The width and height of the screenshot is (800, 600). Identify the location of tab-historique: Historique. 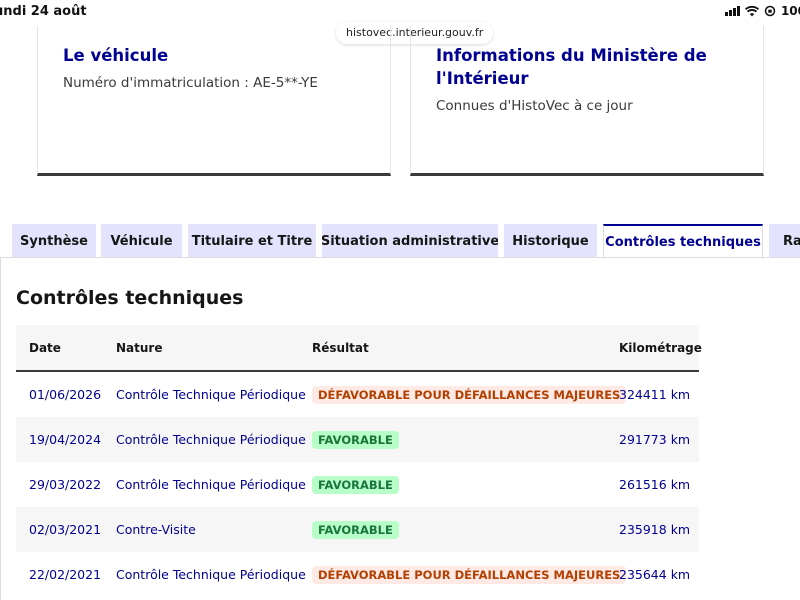
(550, 241).